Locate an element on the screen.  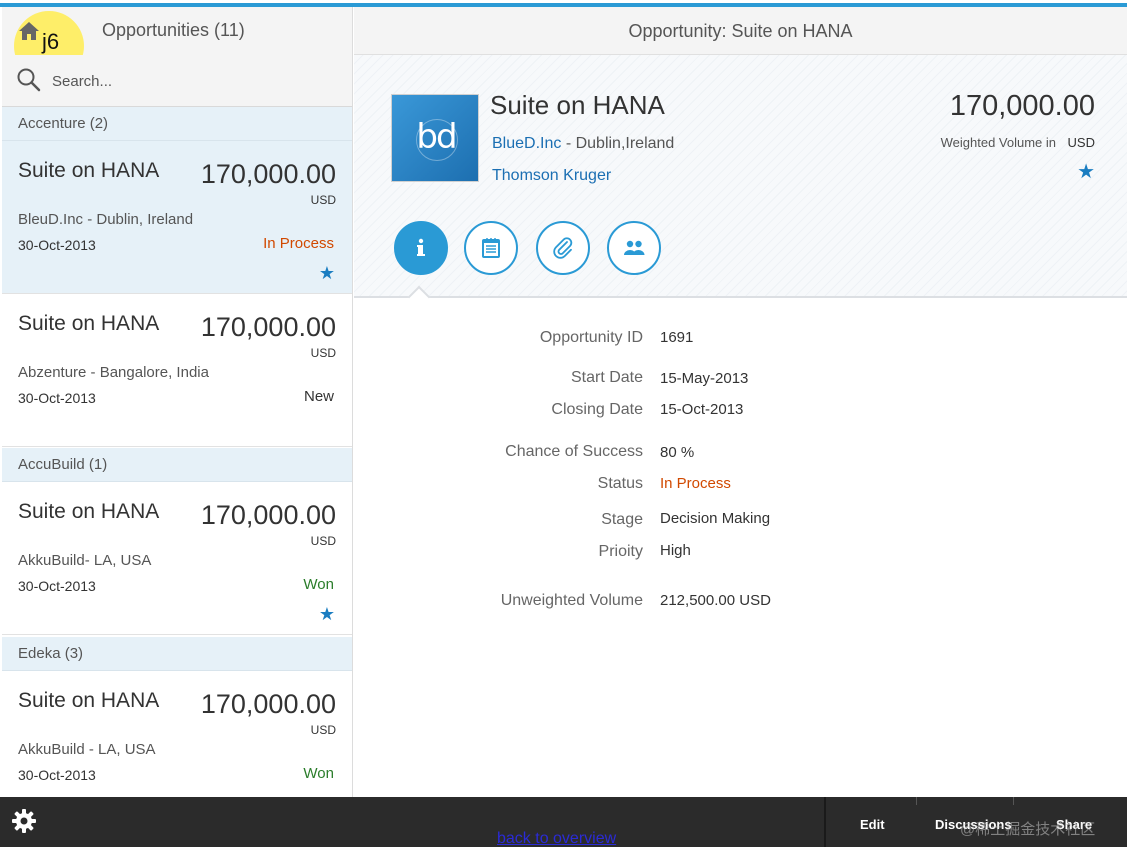
people-icon is located at coordinates (634, 247).